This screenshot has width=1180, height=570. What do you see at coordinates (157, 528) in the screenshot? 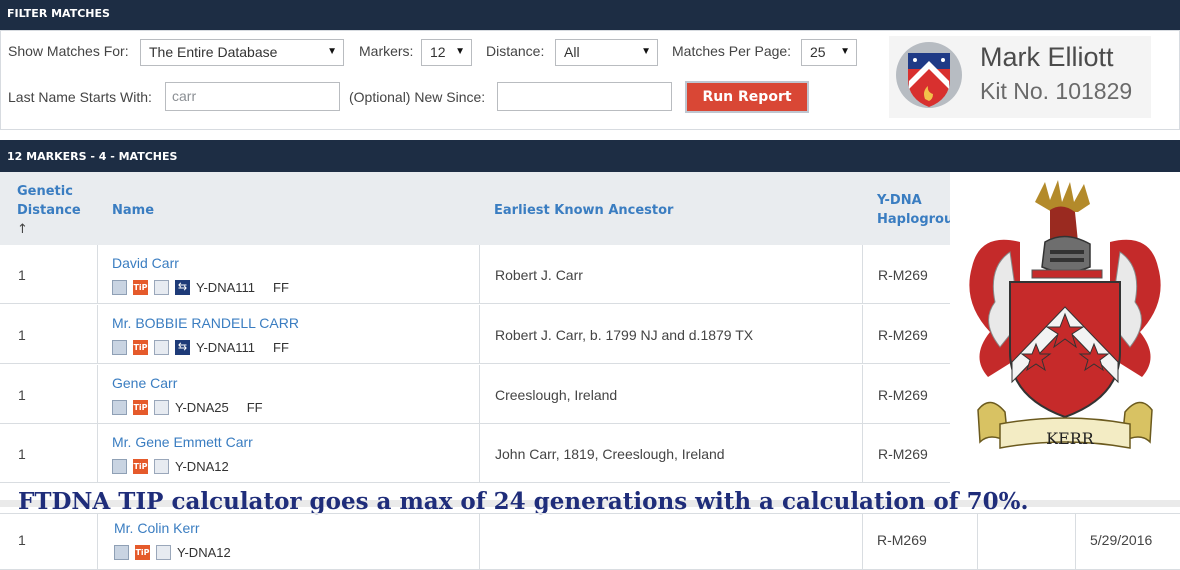
I see `match-name-link: Mr. Colin Kerr` at bounding box center [157, 528].